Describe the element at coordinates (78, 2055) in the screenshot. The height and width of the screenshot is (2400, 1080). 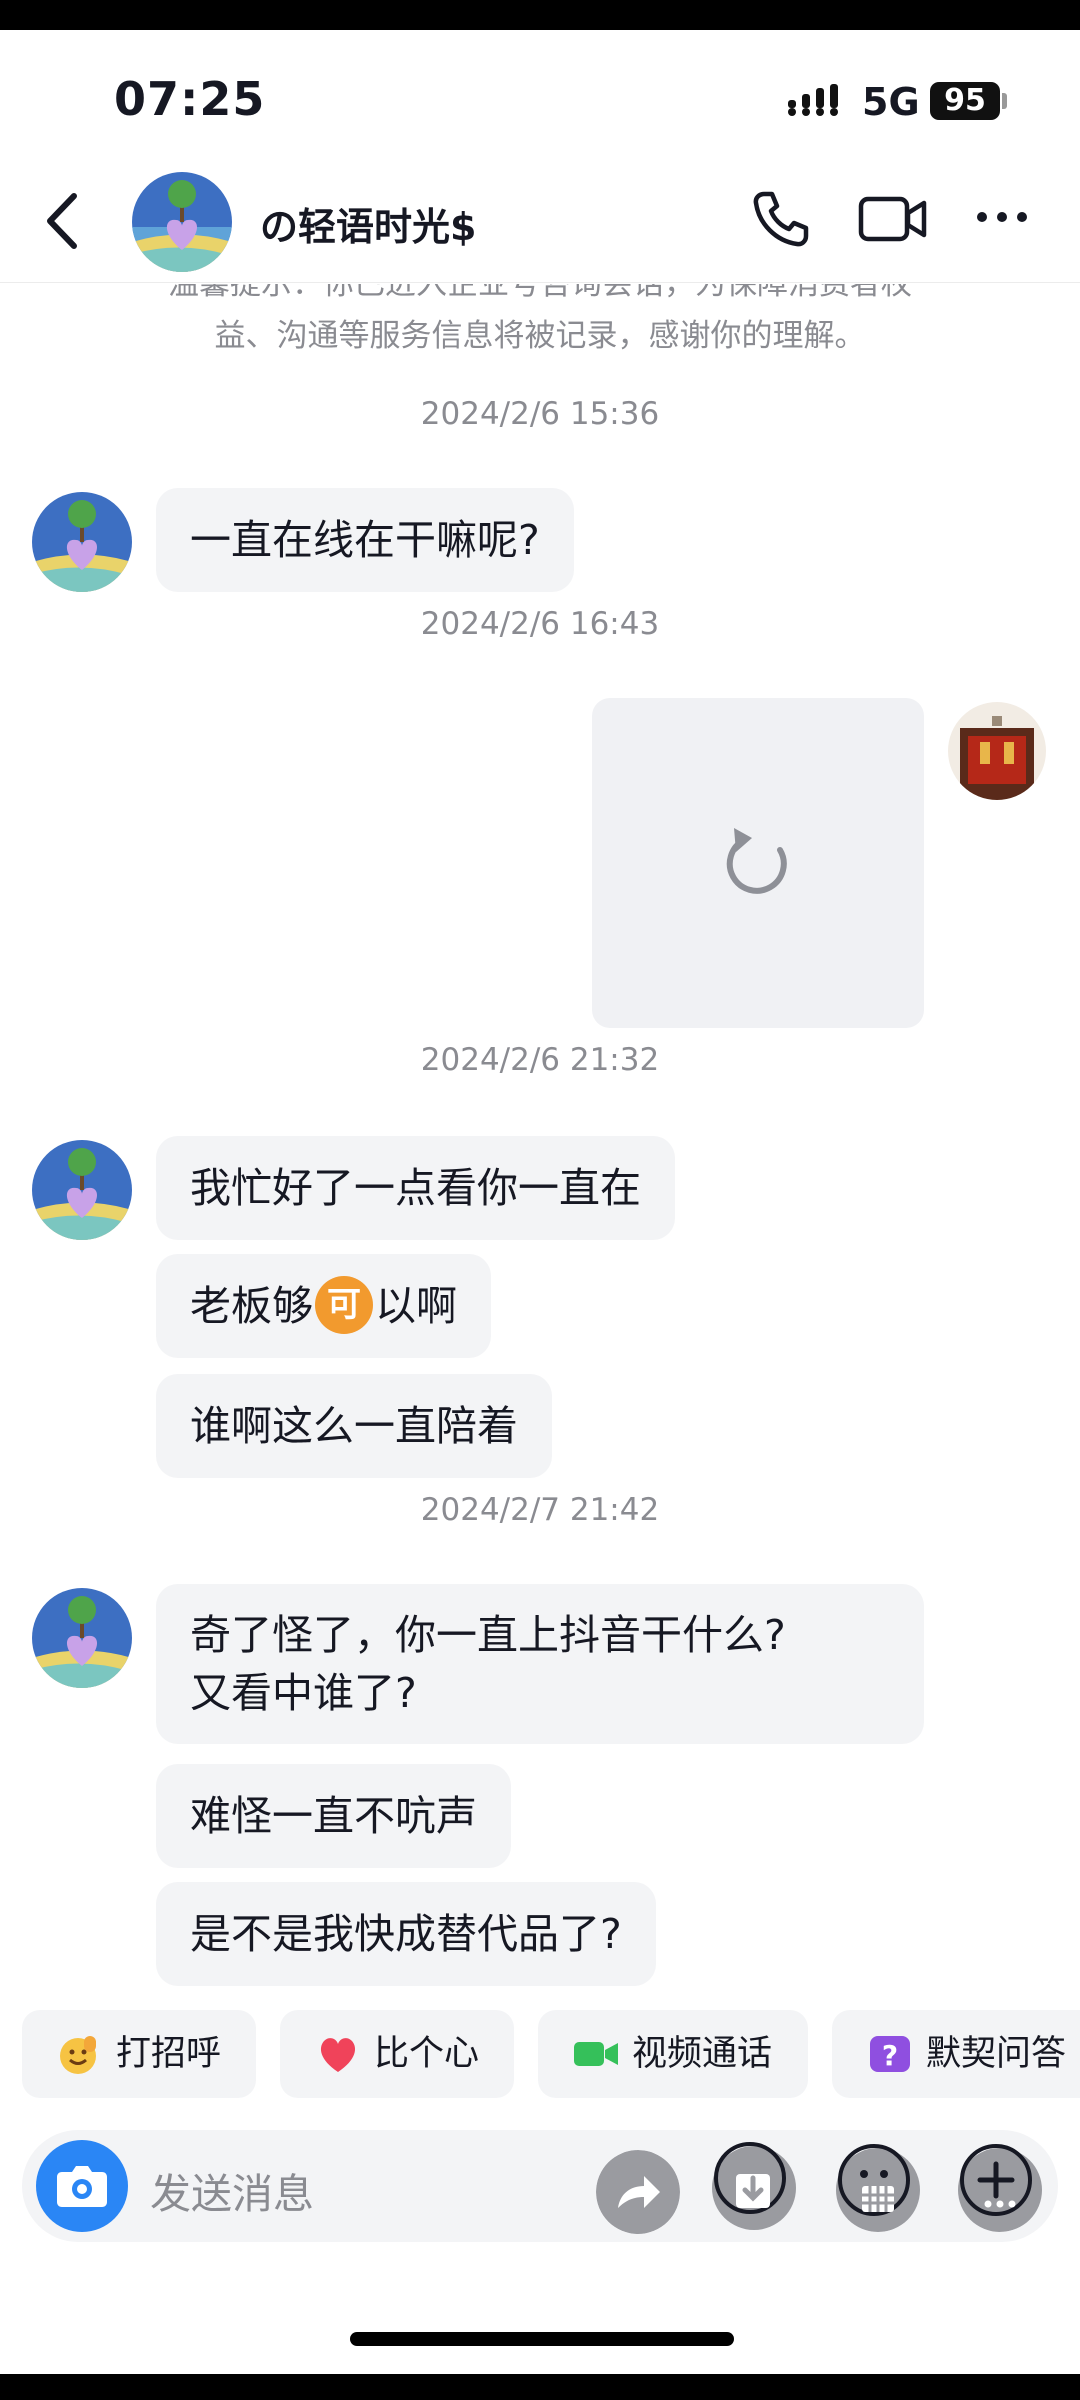
I see `wave-hand-icon` at that location.